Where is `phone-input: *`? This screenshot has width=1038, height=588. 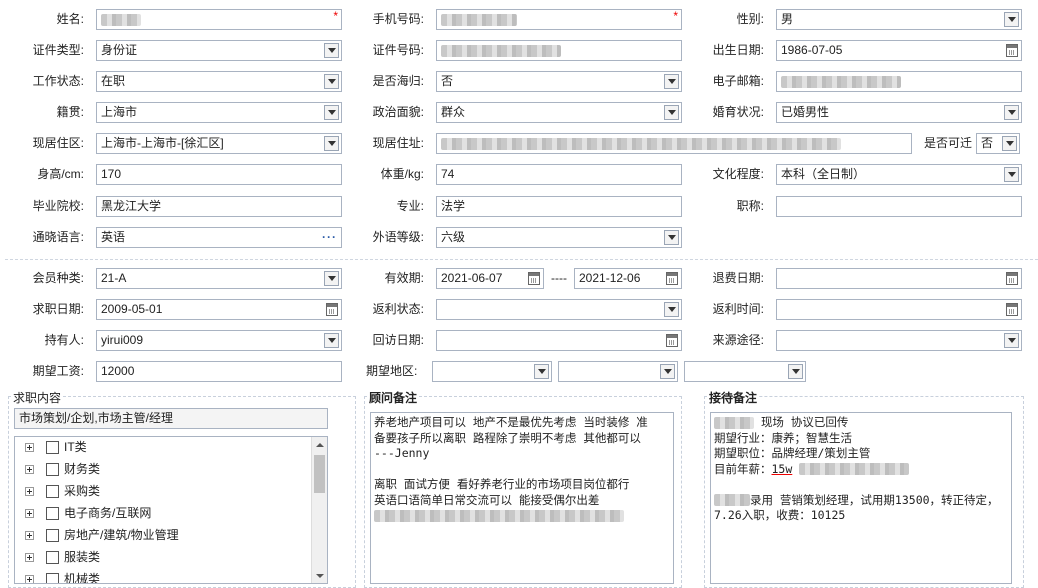 phone-input: * is located at coordinates (559, 19).